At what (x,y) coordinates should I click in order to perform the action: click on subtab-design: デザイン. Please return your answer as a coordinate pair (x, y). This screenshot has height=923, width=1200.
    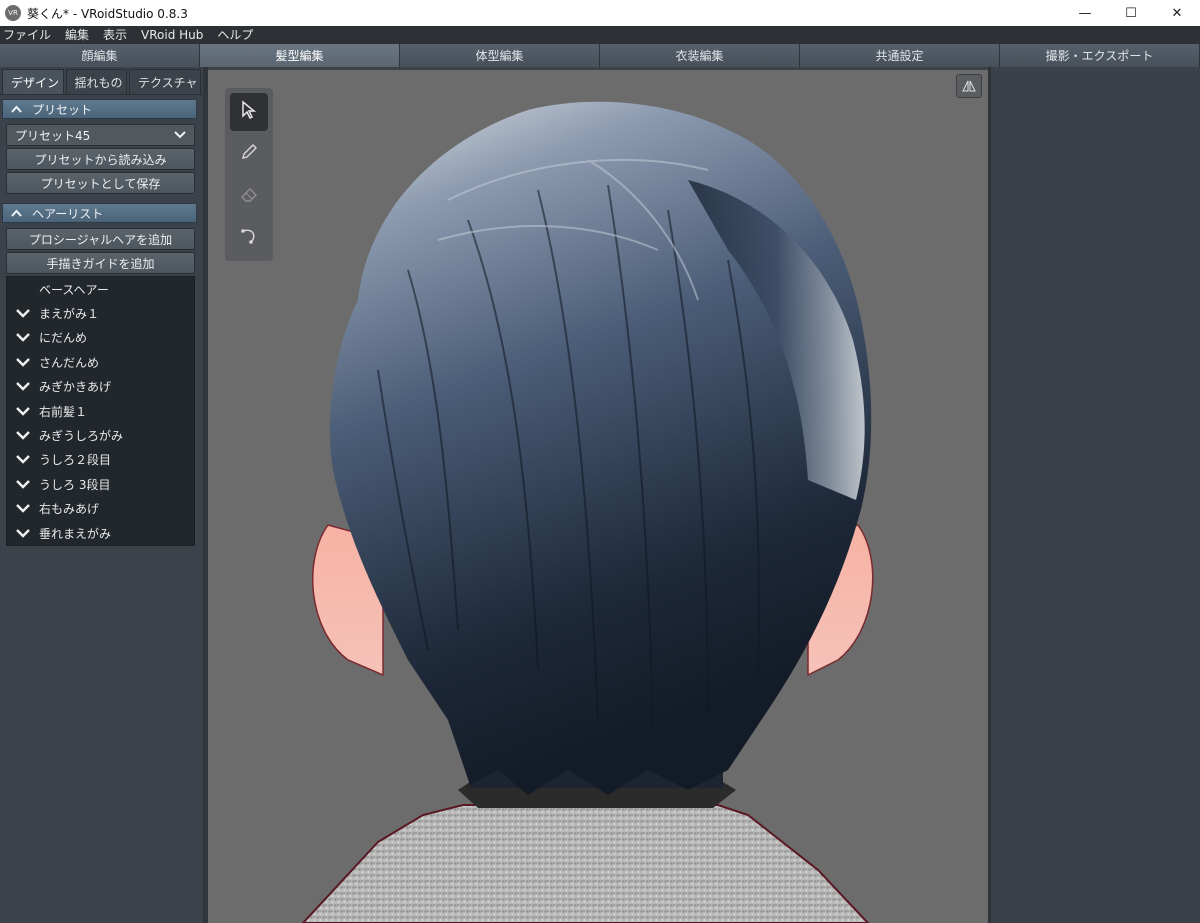
    Looking at the image, I should click on (33, 81).